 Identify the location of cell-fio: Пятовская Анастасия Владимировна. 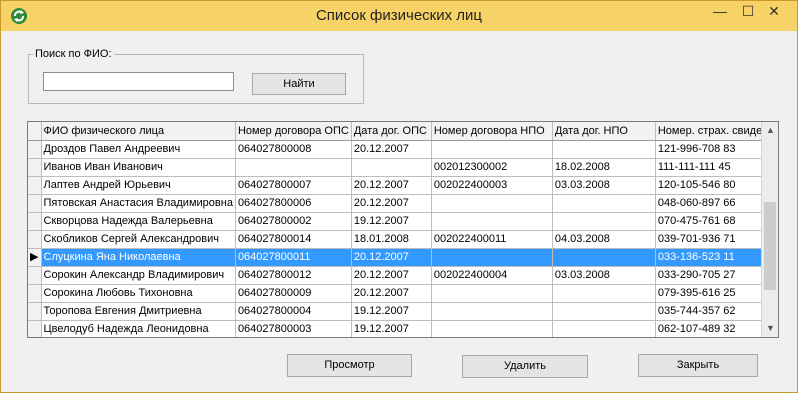
(138, 203).